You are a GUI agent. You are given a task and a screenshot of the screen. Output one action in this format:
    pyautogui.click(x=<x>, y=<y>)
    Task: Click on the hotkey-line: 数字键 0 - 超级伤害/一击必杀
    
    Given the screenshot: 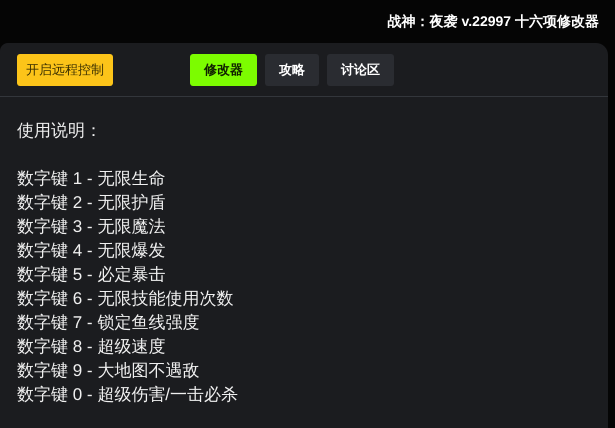 What is the action you would take?
    pyautogui.click(x=128, y=395)
    